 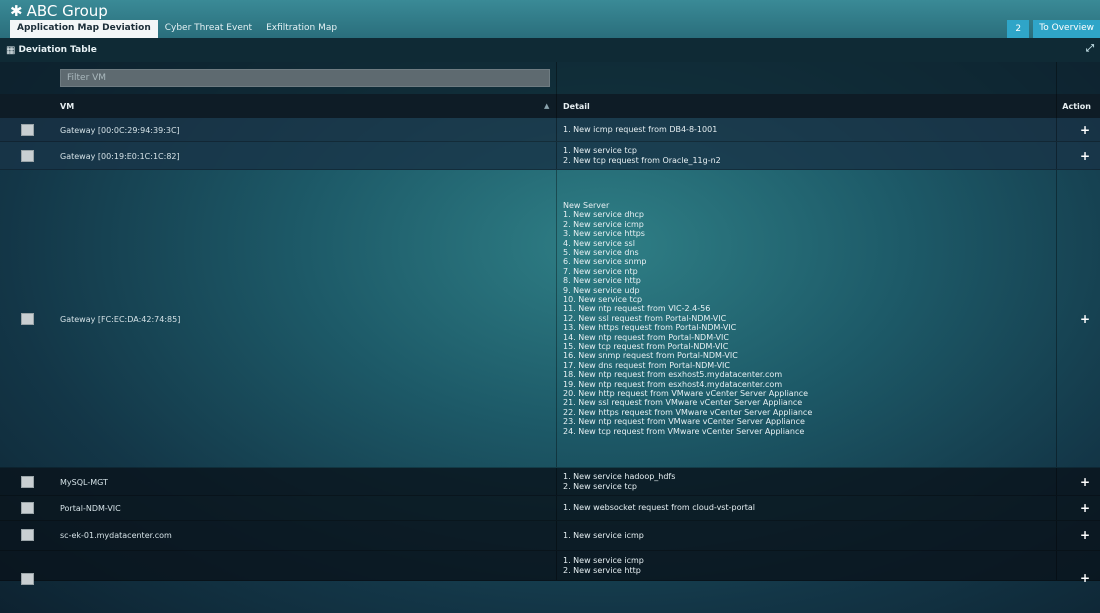 I want to click on detail-line: 1. New service tcp, so click(x=600, y=151).